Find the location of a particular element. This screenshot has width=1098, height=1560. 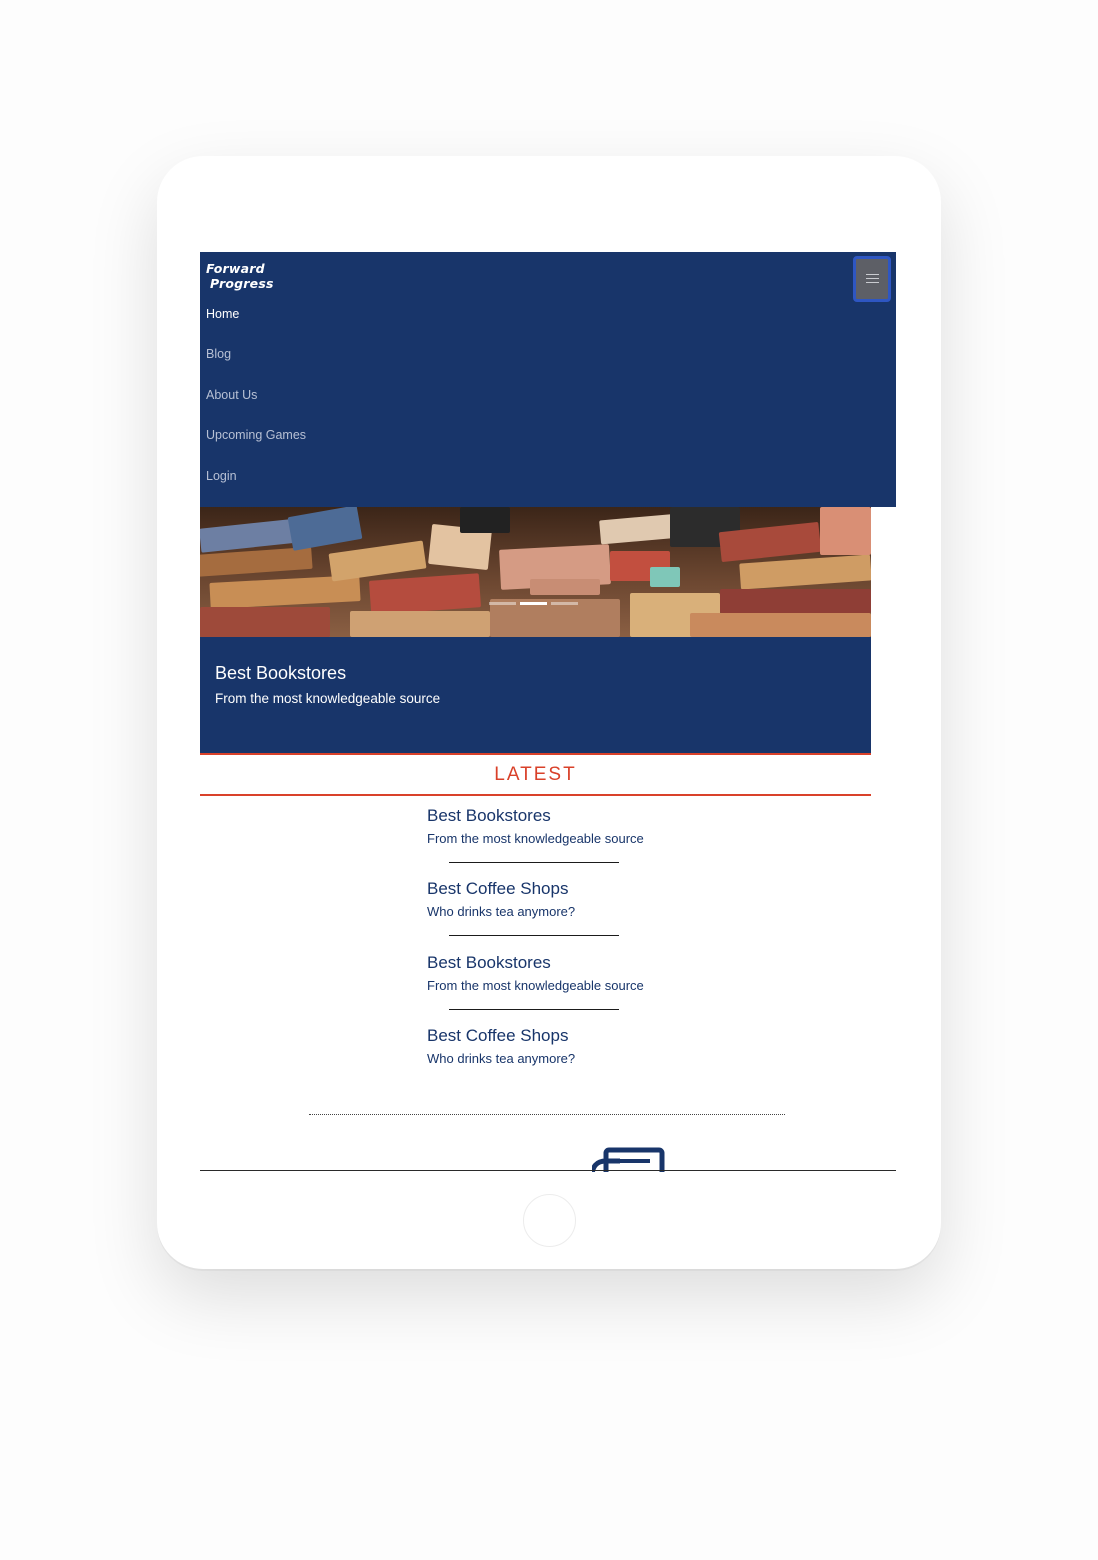

newspaper-icon is located at coordinates (628, 1159).